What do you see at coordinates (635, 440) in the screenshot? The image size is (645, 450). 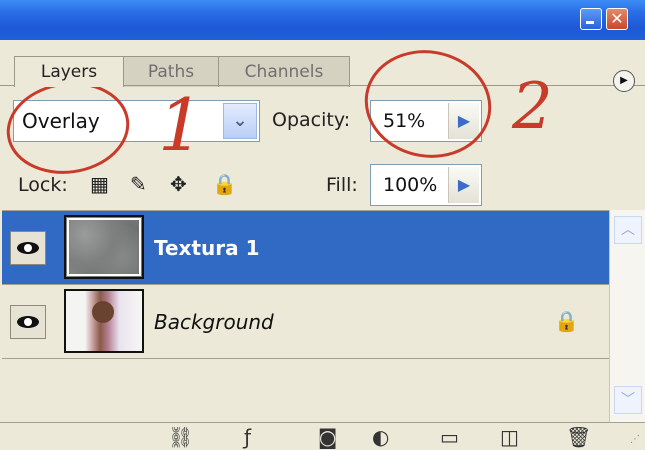 I see `resize-grip-icon: ⋰` at bounding box center [635, 440].